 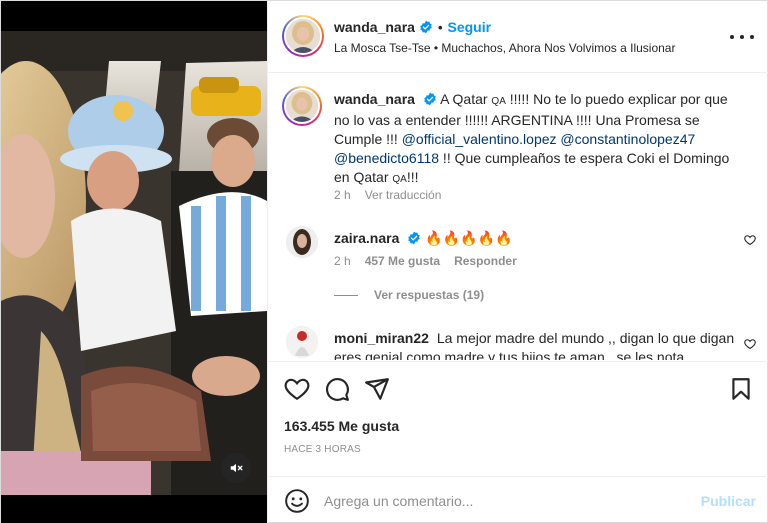 What do you see at coordinates (469, 238) in the screenshot?
I see `comment-content: 🔥🔥🔥🔥🔥` at bounding box center [469, 238].